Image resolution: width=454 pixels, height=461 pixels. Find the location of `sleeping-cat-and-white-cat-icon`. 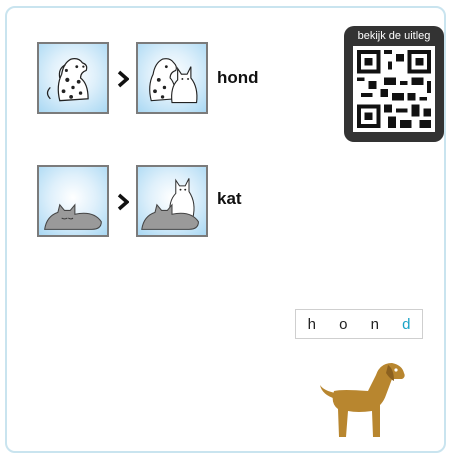

sleeping-cat-and-white-cat-icon is located at coordinates (172, 201).